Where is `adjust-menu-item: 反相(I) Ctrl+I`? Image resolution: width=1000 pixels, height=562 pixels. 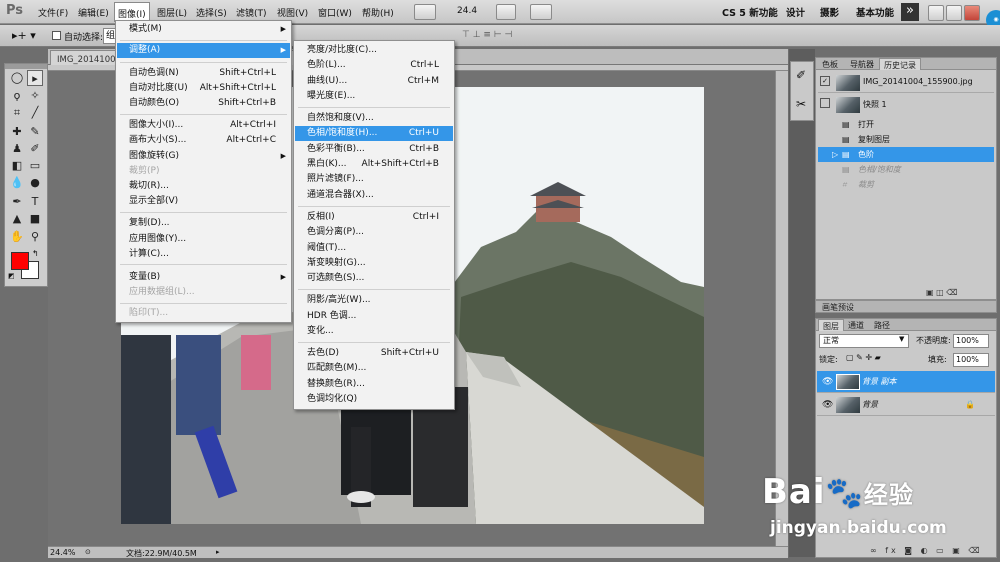 adjust-menu-item: 反相(I) Ctrl+I is located at coordinates (374, 217).